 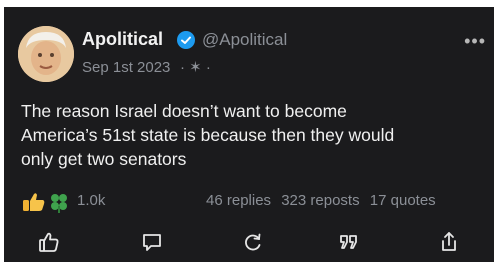 I want to click on quotes-count: 17 quotes, so click(x=403, y=200).